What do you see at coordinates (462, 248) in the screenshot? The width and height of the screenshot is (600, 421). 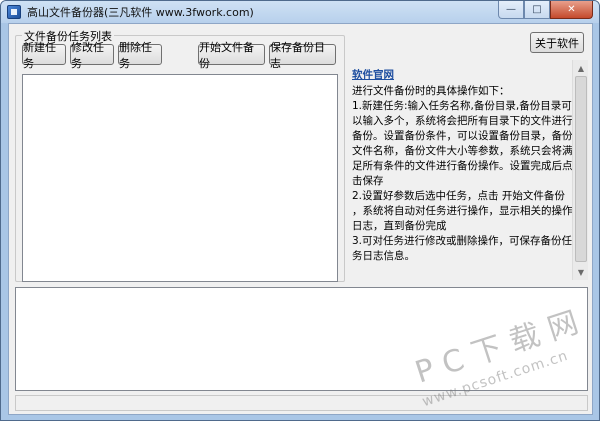 I see `info-line: 3.可对任务进行修改或删除操作，可保存备份任务日志信息。` at bounding box center [462, 248].